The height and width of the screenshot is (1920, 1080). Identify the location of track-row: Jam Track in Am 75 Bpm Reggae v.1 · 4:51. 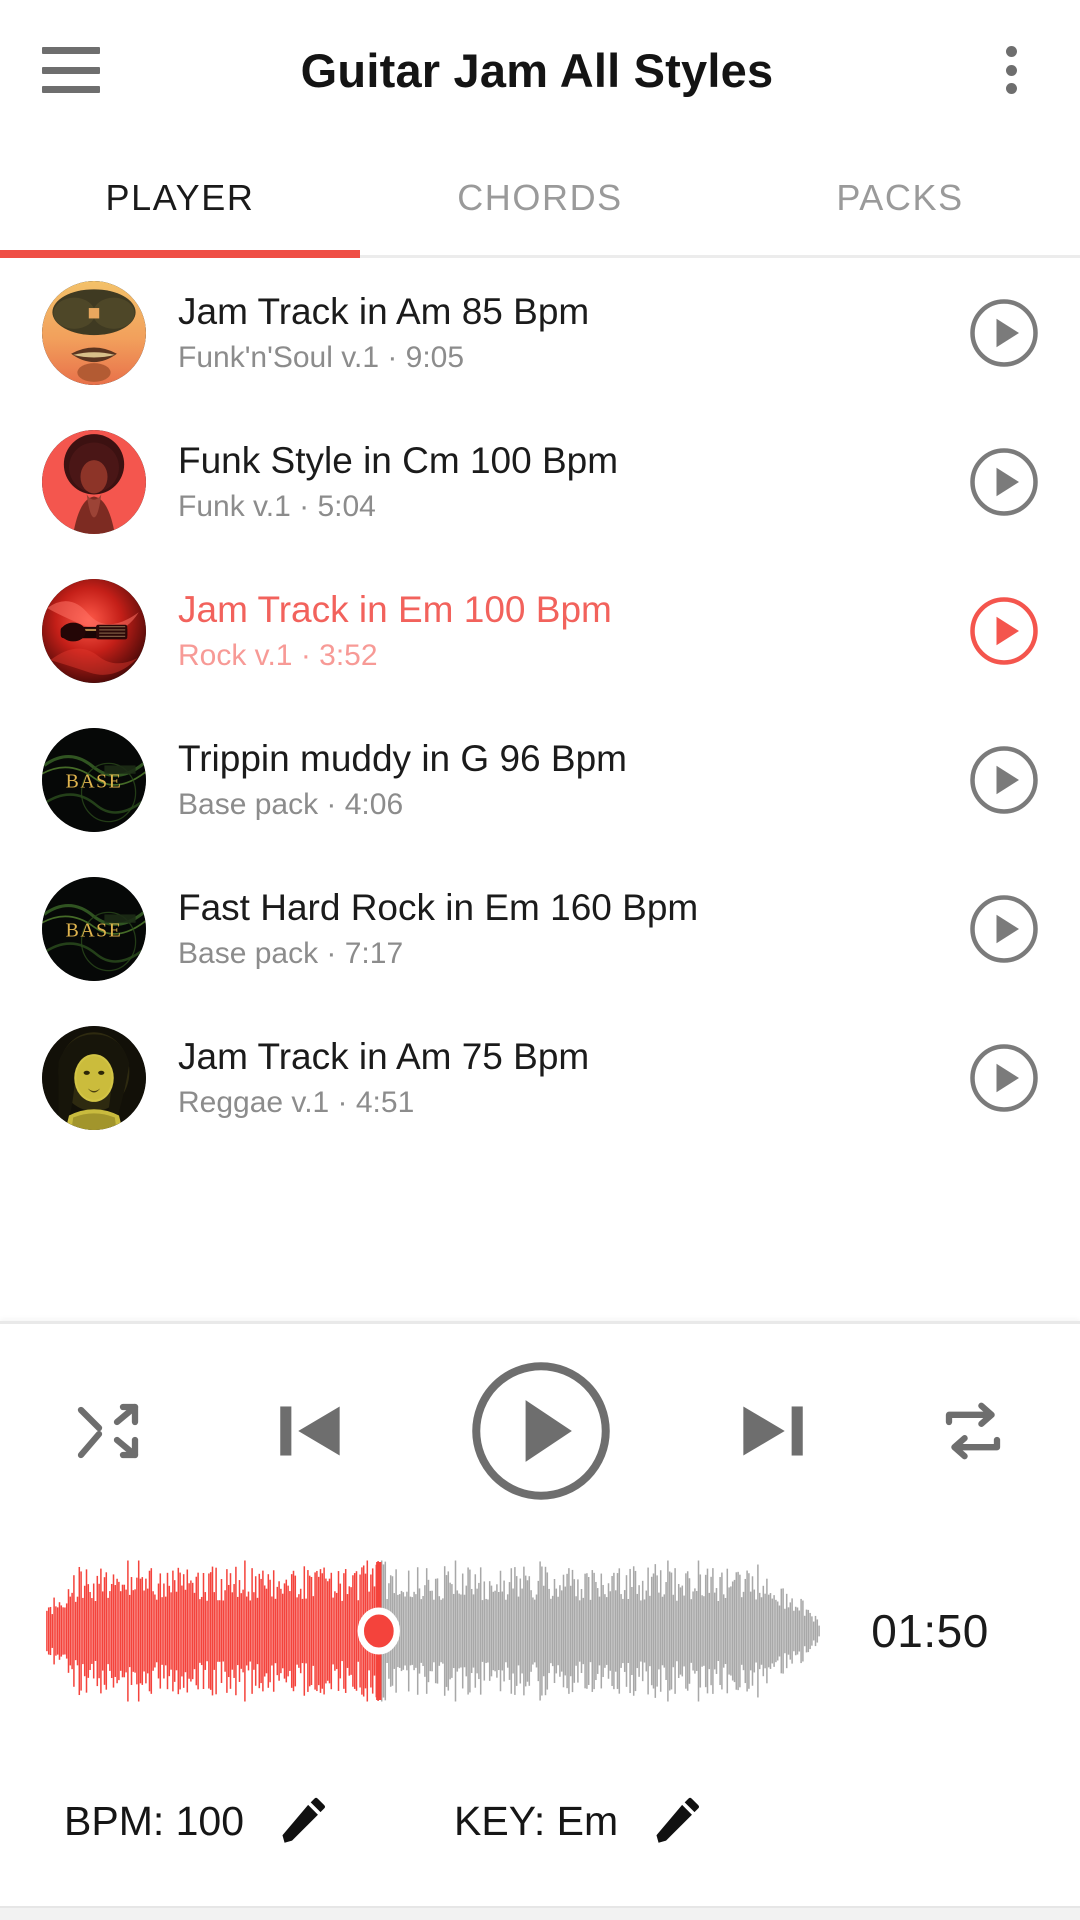
(540, 1077).